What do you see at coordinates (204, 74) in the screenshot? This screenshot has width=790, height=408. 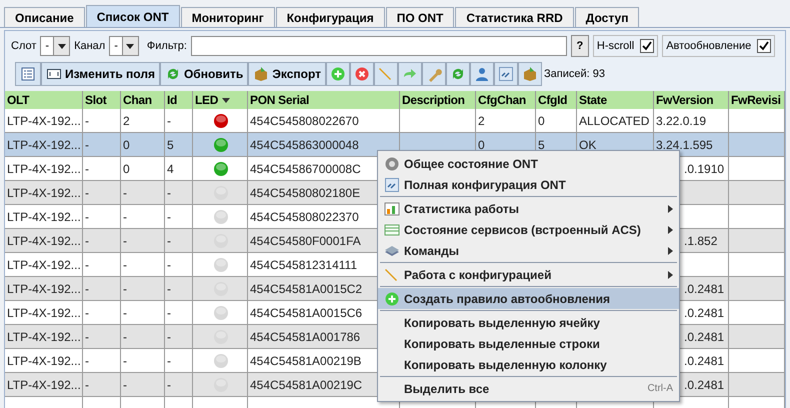 I see `toolbar-button: Обновить` at bounding box center [204, 74].